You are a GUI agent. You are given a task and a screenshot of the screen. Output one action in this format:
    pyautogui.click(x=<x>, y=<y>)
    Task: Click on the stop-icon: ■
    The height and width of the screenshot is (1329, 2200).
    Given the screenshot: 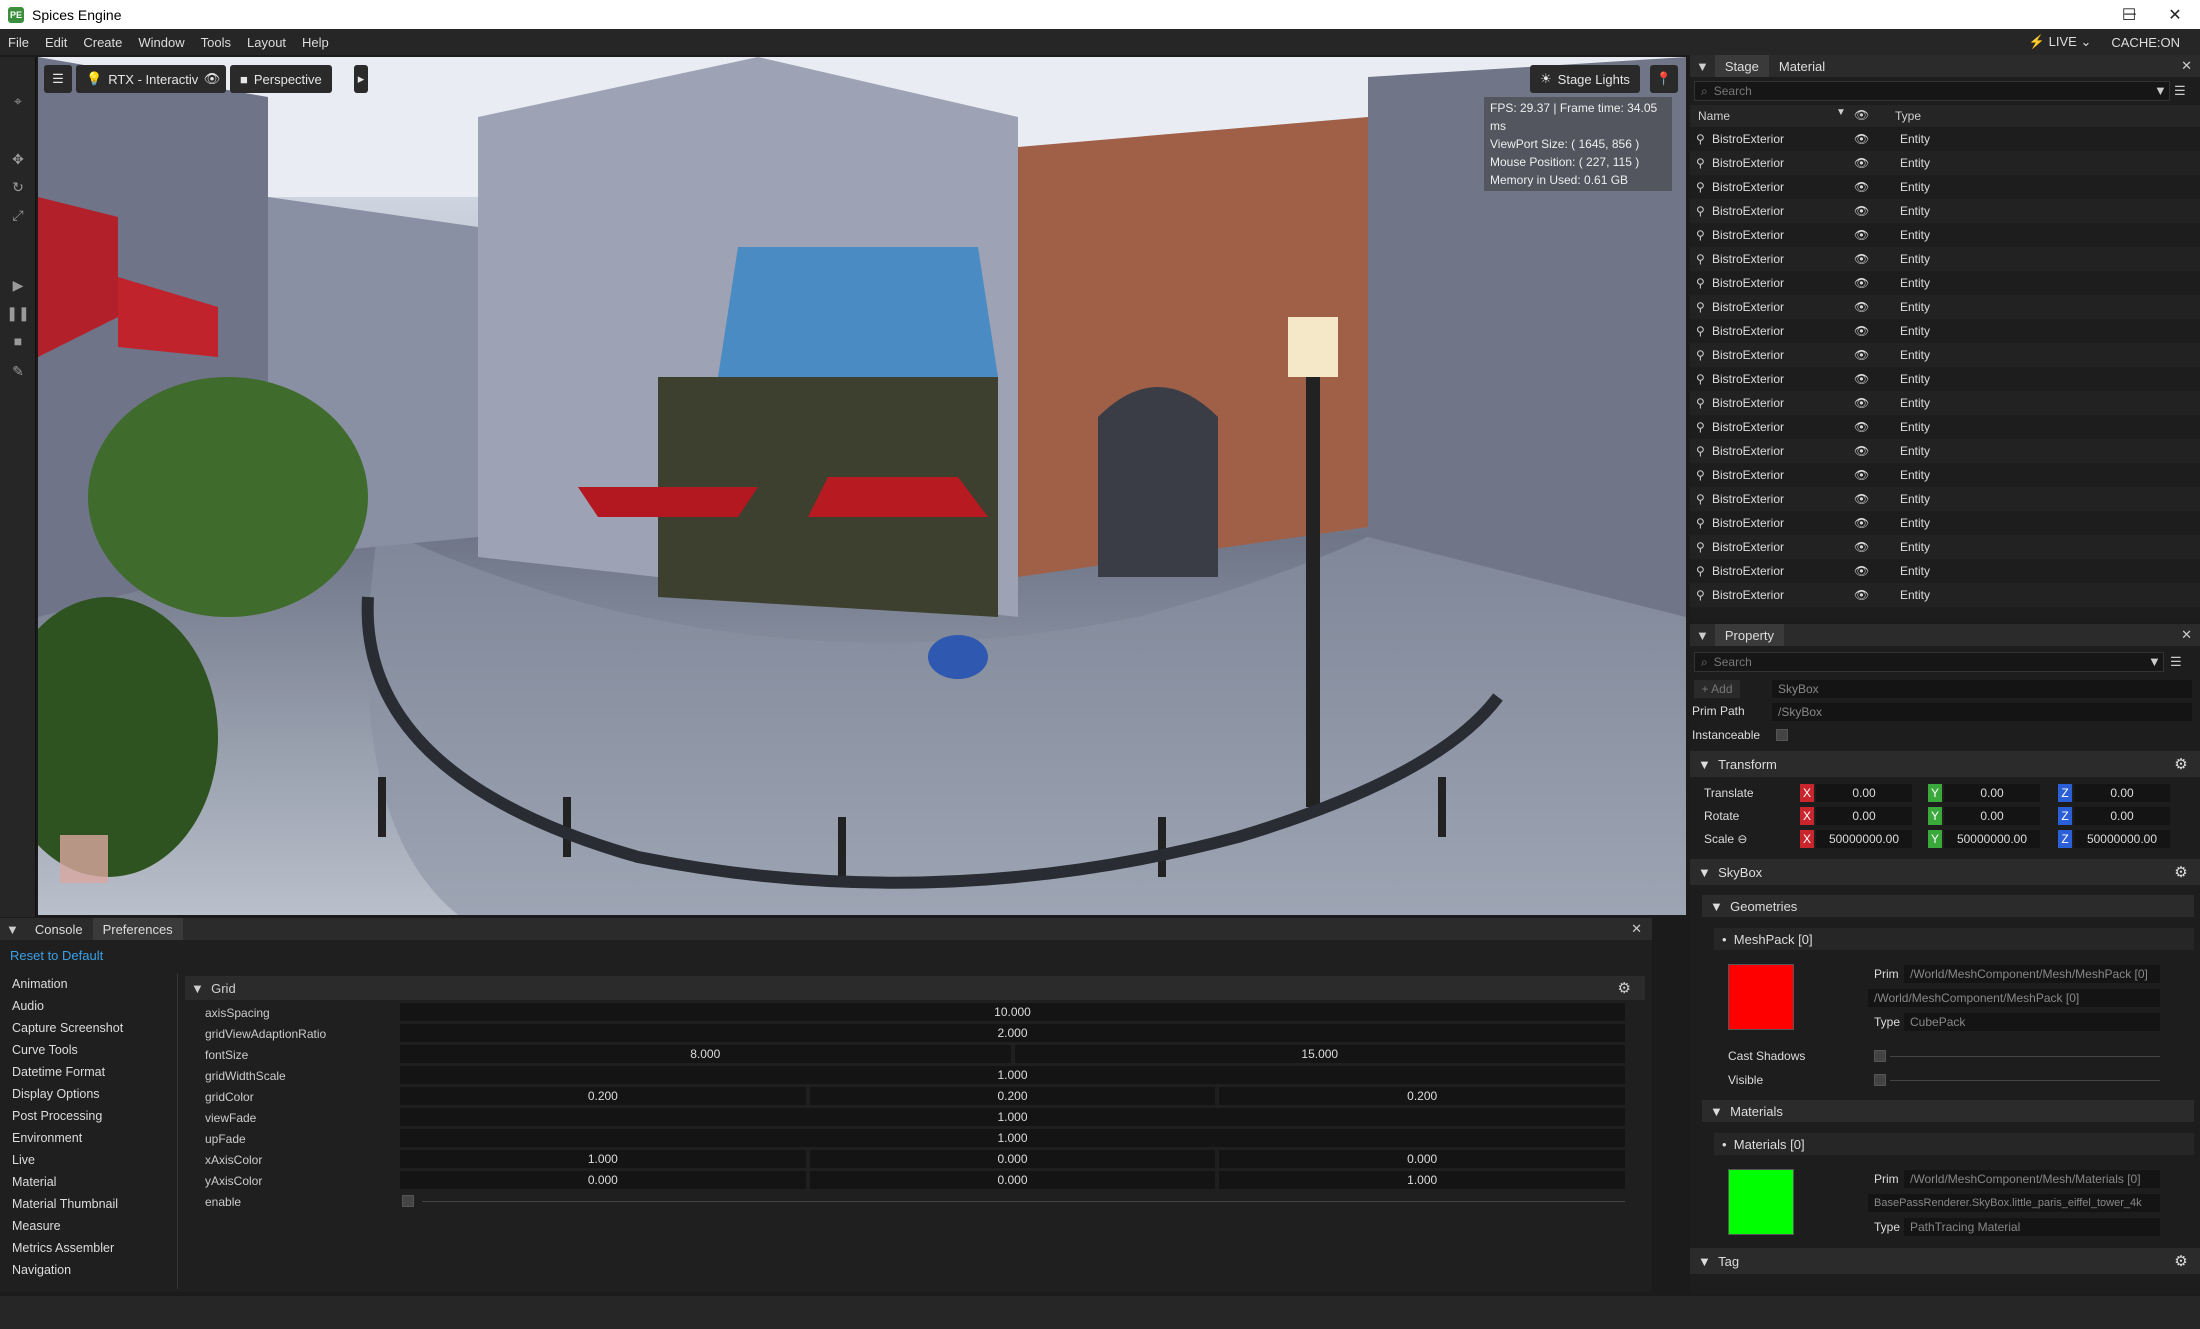 What is the action you would take?
    pyautogui.click(x=18, y=341)
    